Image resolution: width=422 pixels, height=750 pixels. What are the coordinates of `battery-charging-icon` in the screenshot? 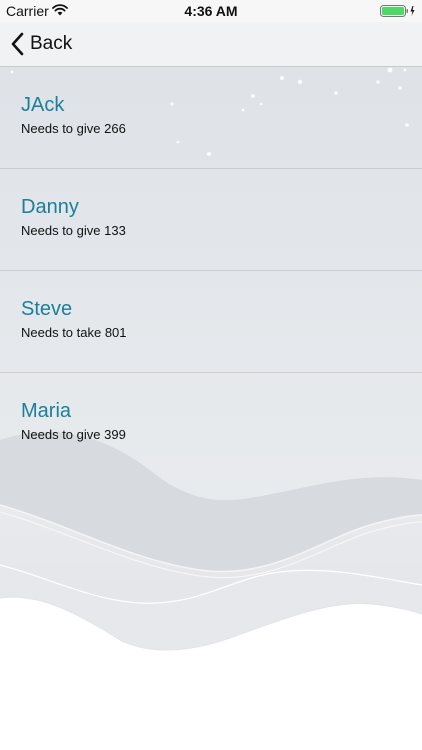 It's located at (397, 11).